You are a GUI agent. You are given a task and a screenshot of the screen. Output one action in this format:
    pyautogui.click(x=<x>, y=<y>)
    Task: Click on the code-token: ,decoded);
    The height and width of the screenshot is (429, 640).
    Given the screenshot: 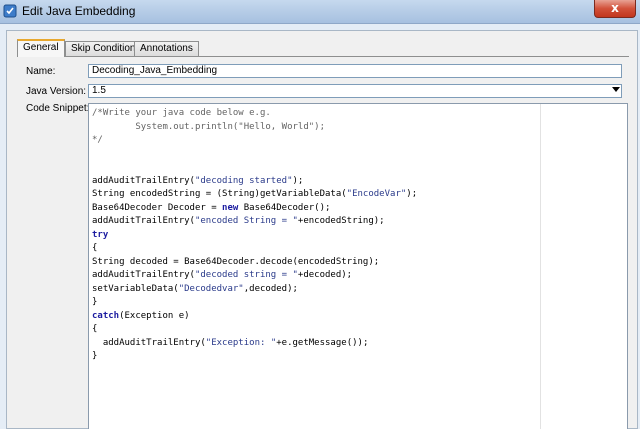 What is the action you would take?
    pyautogui.click(x=270, y=288)
    